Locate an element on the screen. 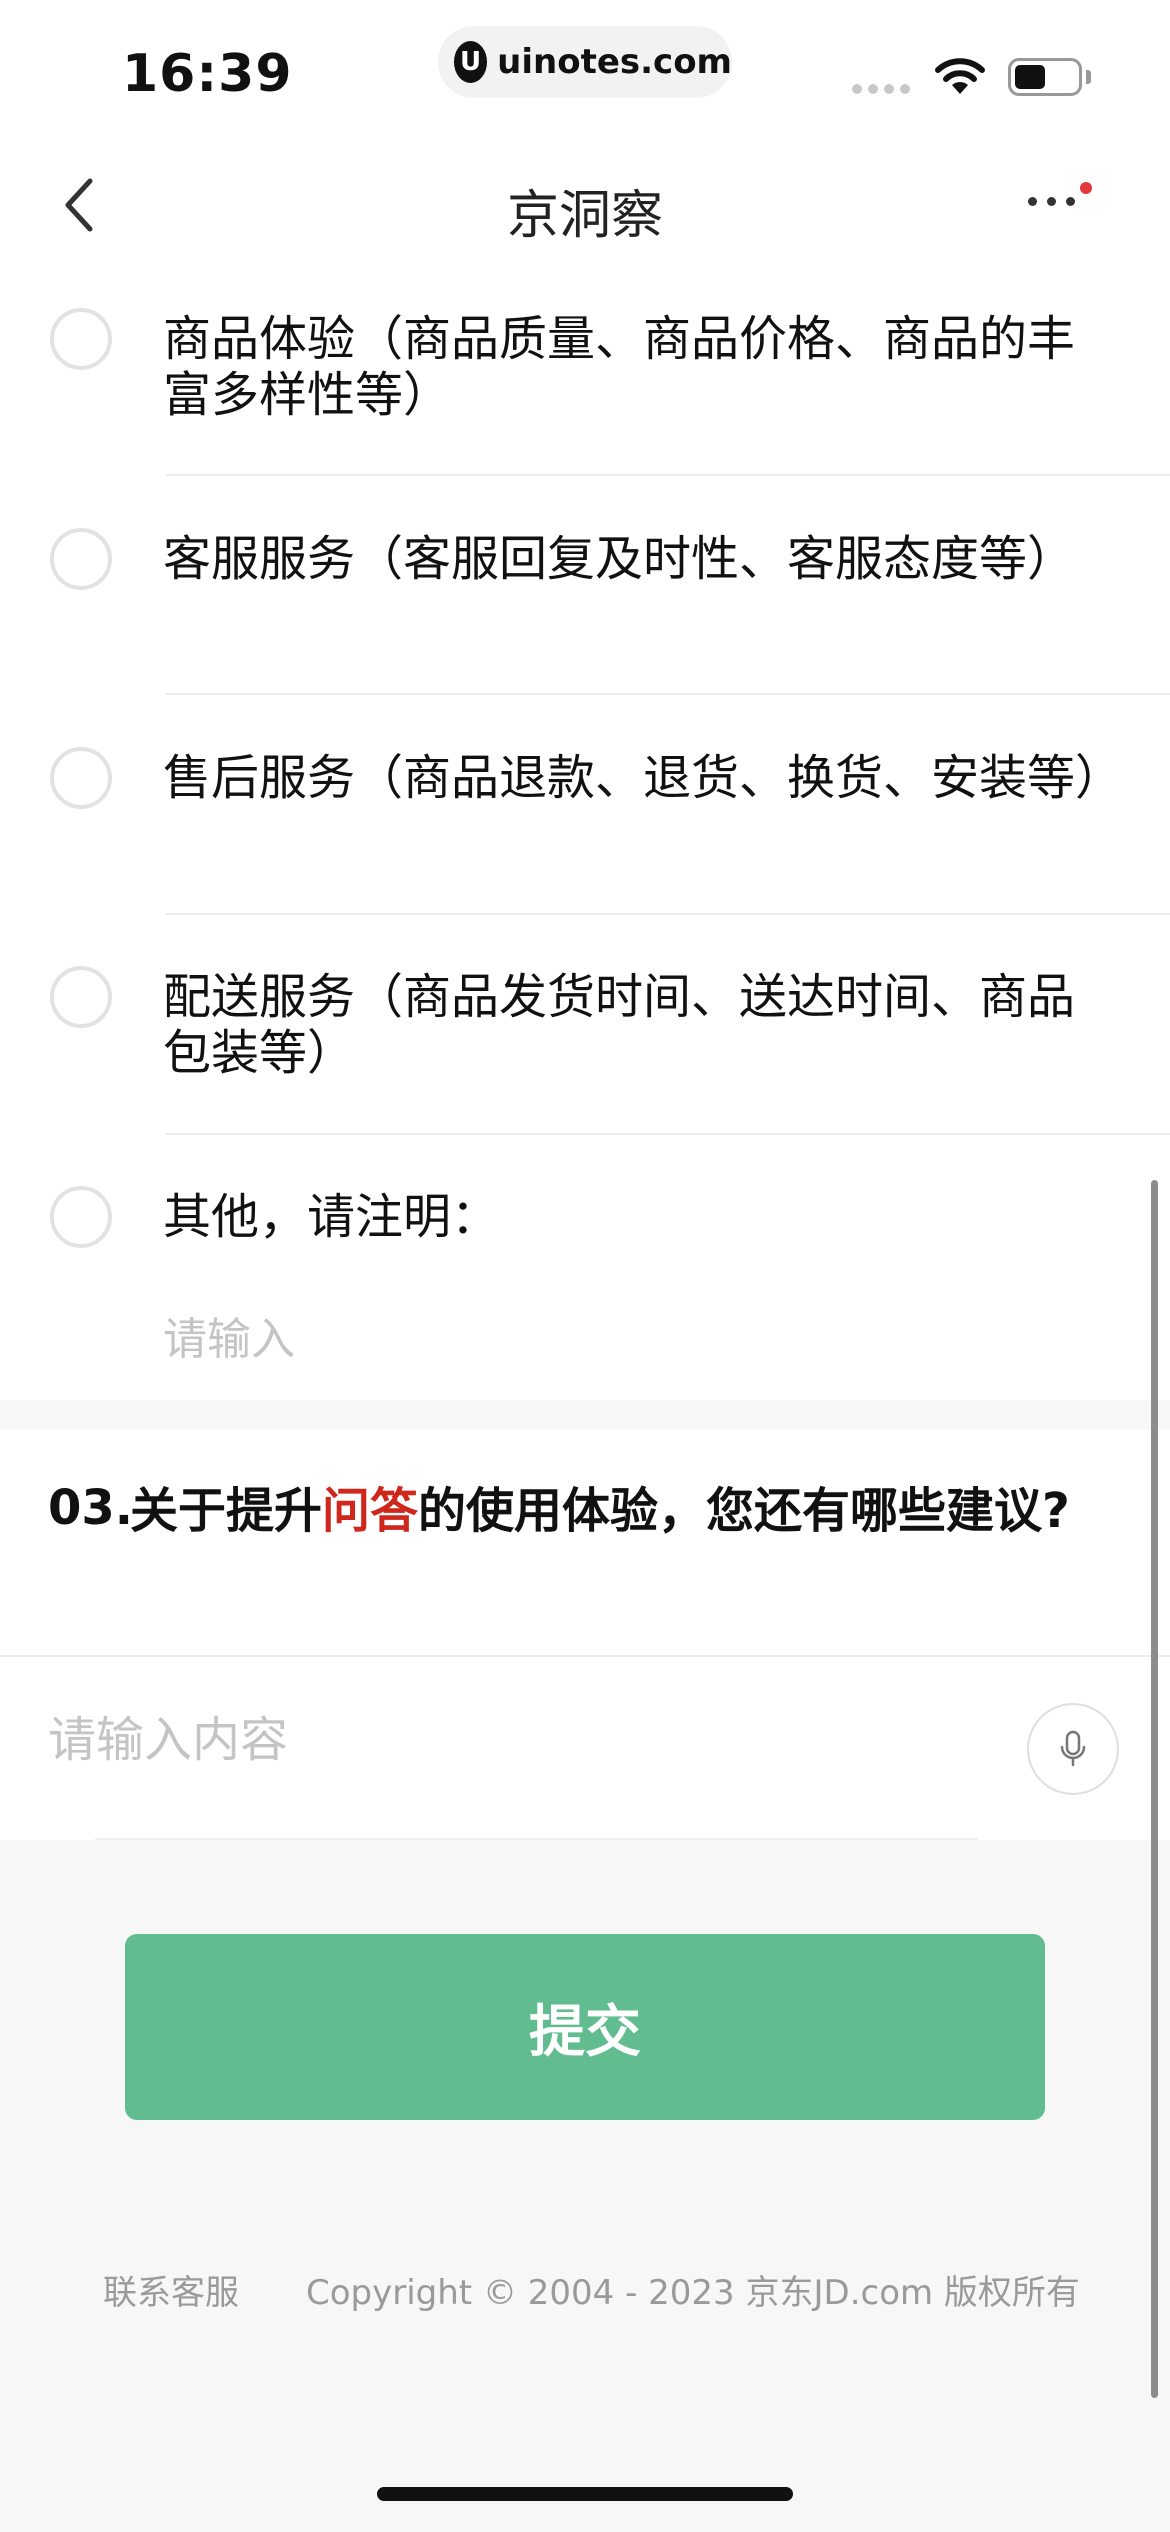  home-indicator is located at coordinates (585, 2494).